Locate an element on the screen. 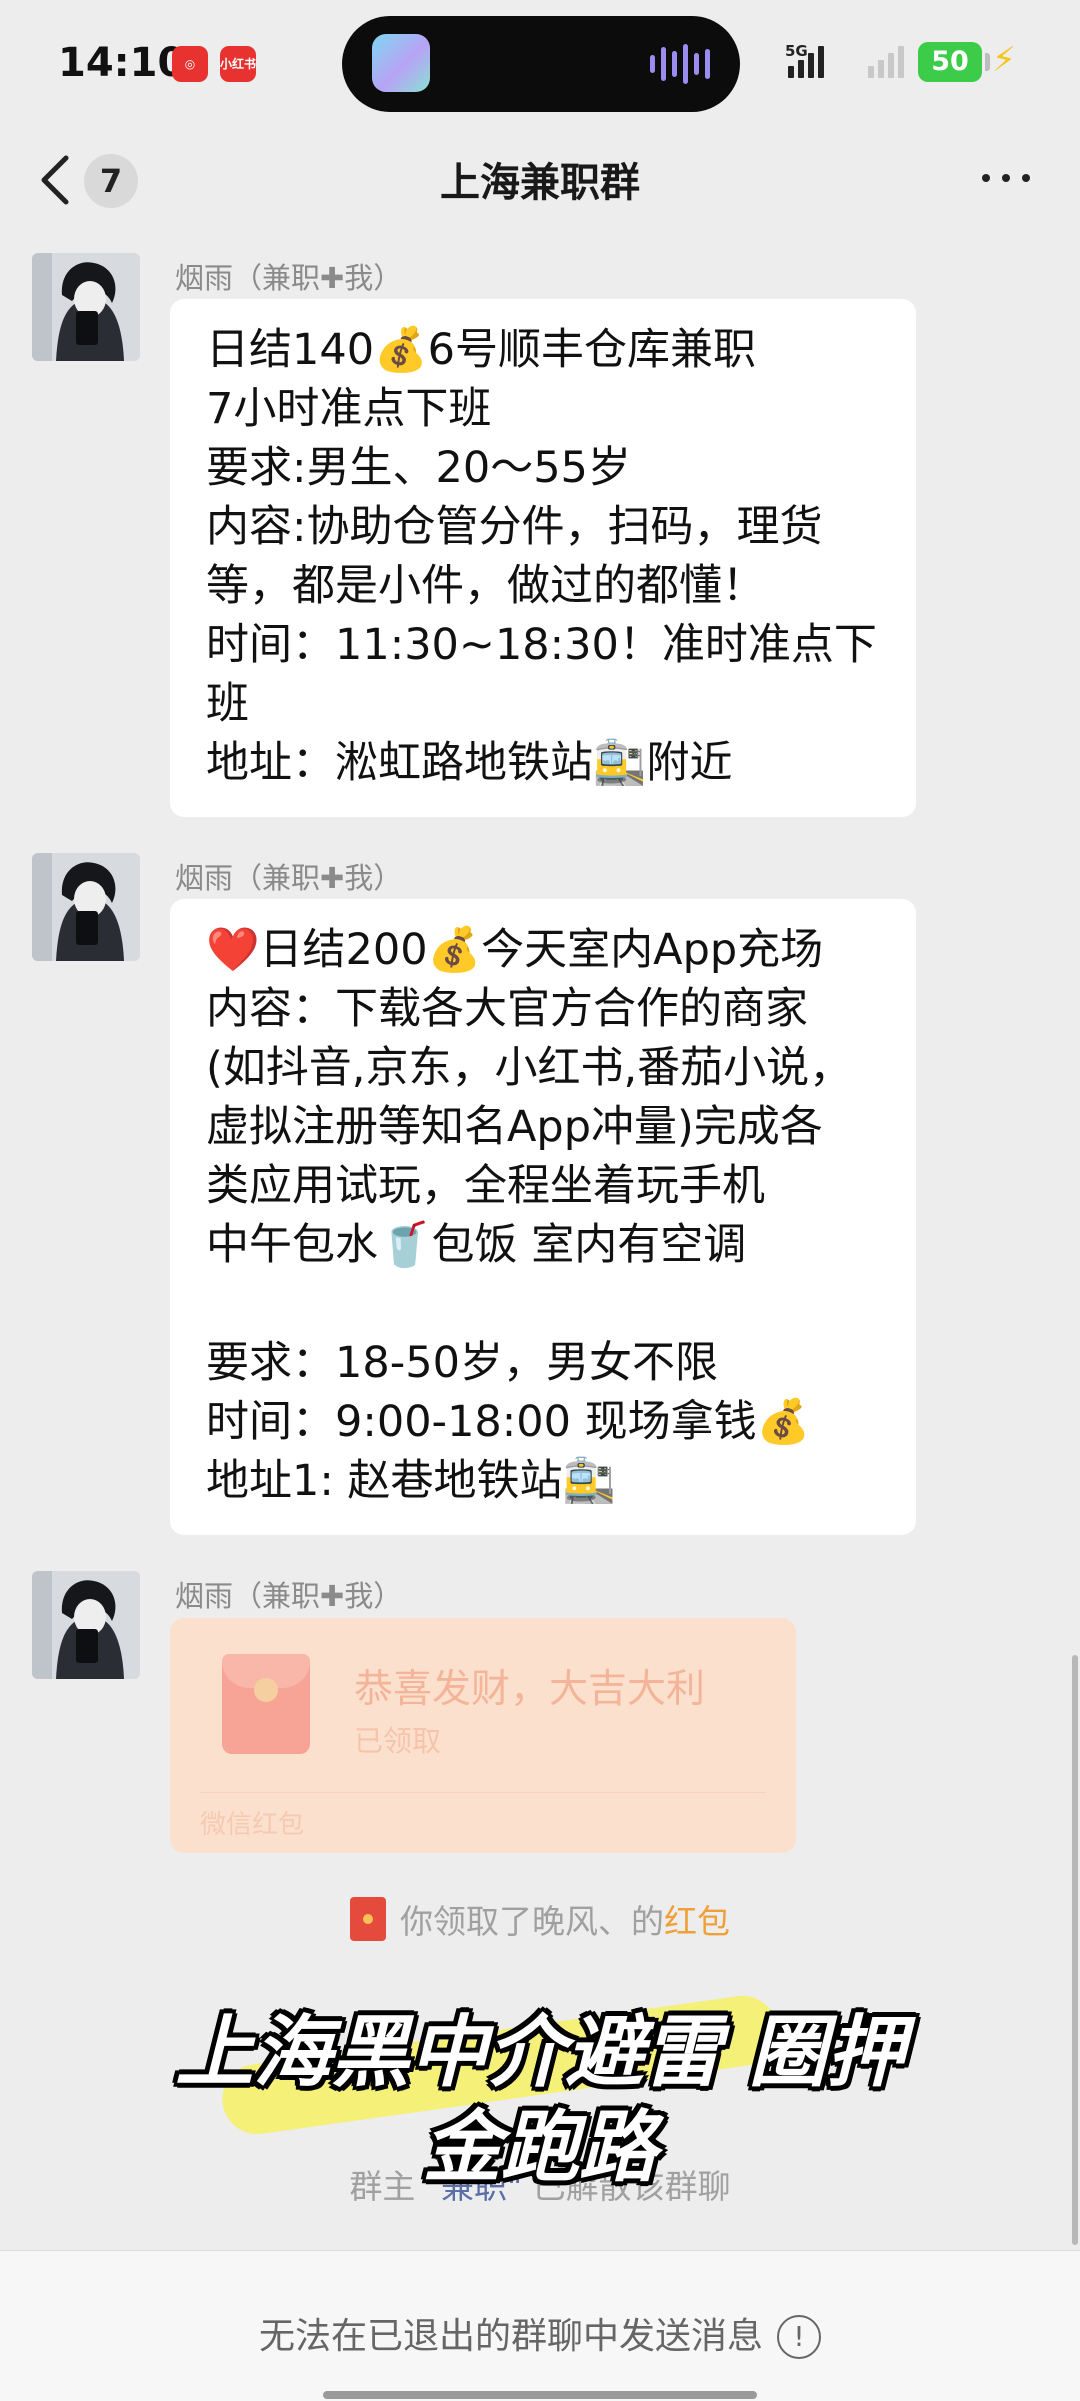 The height and width of the screenshot is (2401, 1080). system-message-text: 你领取了晚风、的 is located at coordinates (532, 1921).